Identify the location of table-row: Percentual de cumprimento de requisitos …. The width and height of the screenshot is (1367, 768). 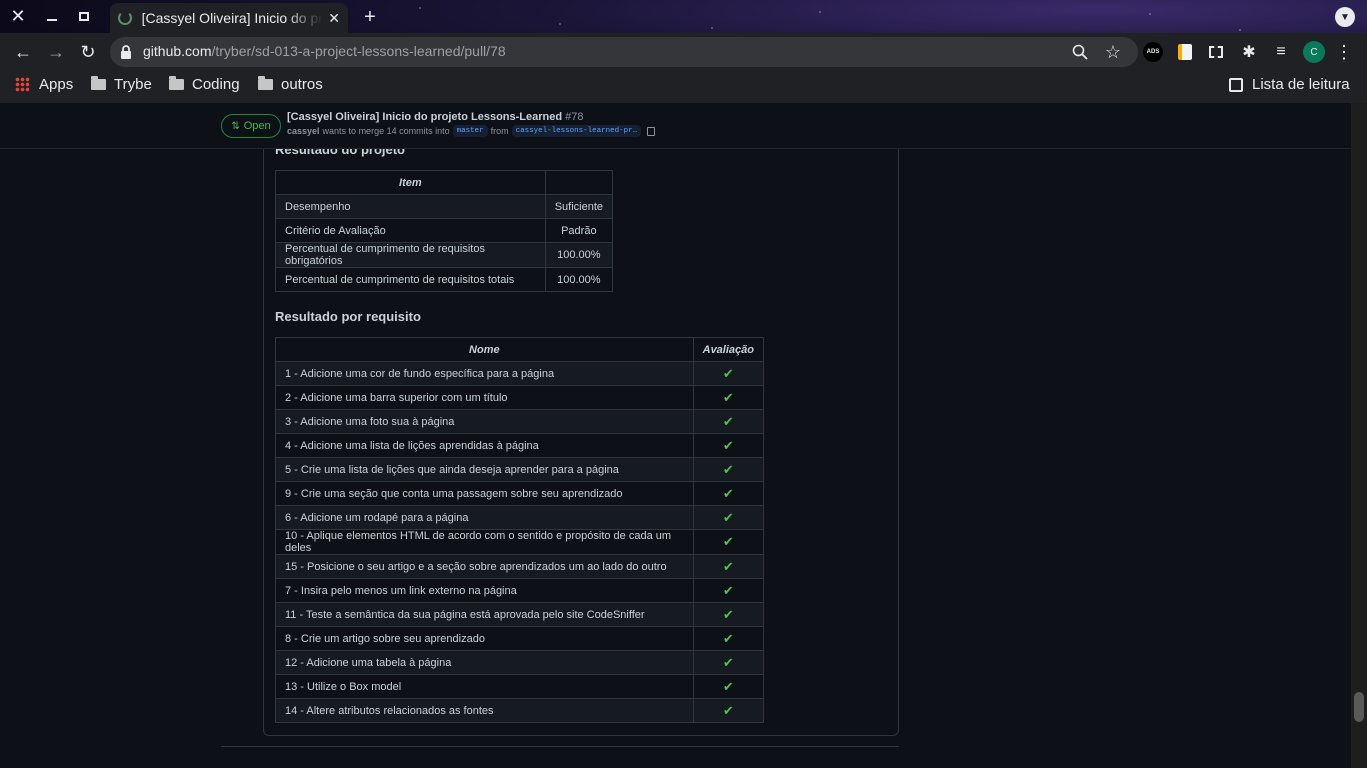
(444, 279).